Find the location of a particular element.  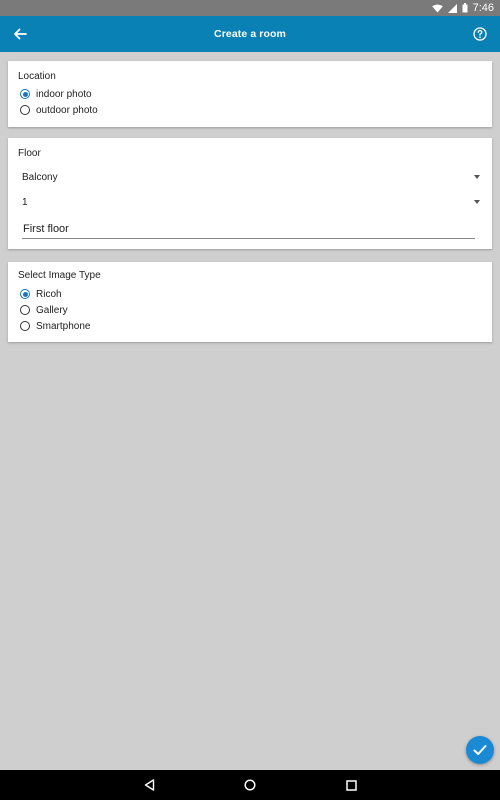

nav-back-button is located at coordinates (149, 785).